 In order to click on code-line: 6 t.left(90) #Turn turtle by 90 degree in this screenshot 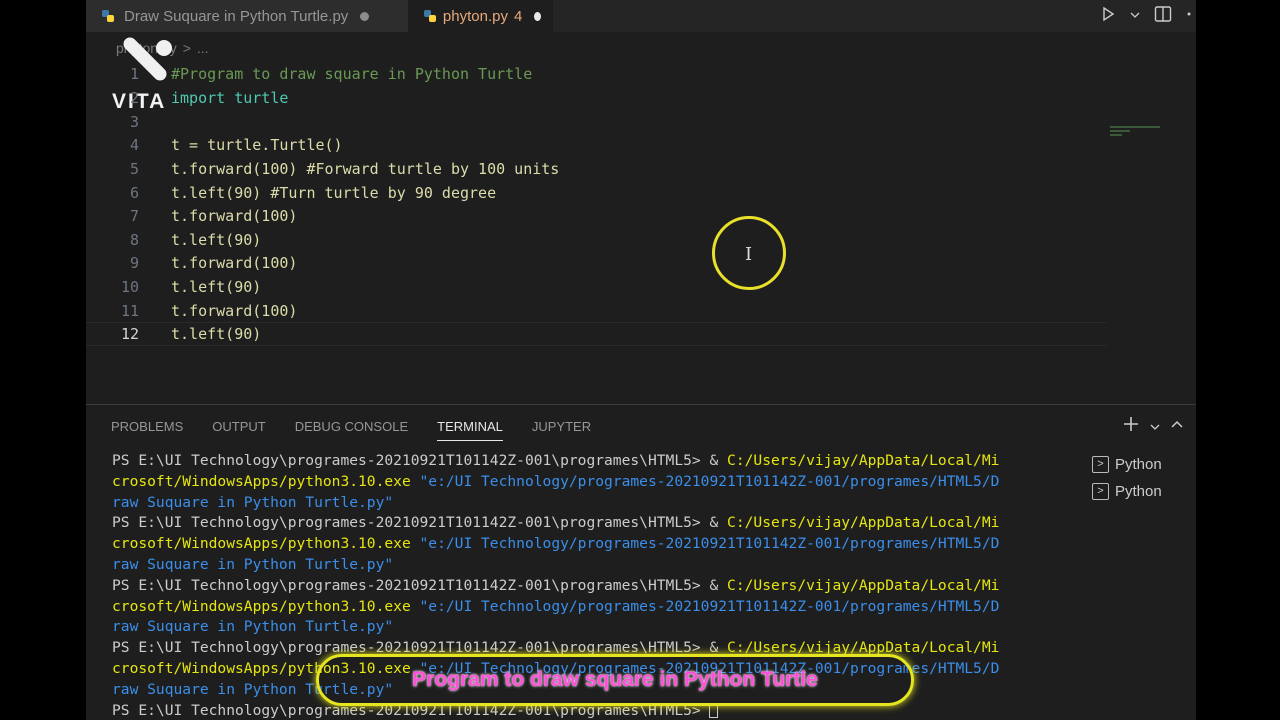, I will do `click(596, 193)`.